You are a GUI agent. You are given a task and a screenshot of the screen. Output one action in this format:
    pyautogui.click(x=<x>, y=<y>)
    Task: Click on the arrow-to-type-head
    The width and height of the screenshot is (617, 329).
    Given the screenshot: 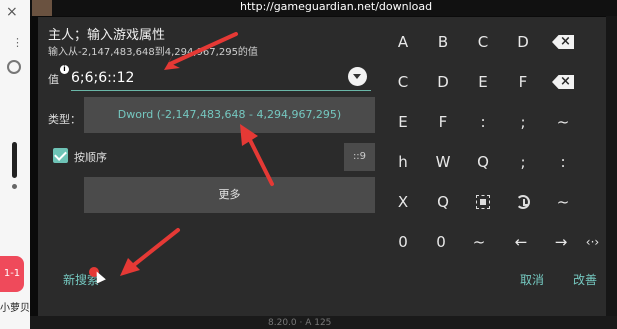 What is the action you would take?
    pyautogui.click(x=249, y=135)
    